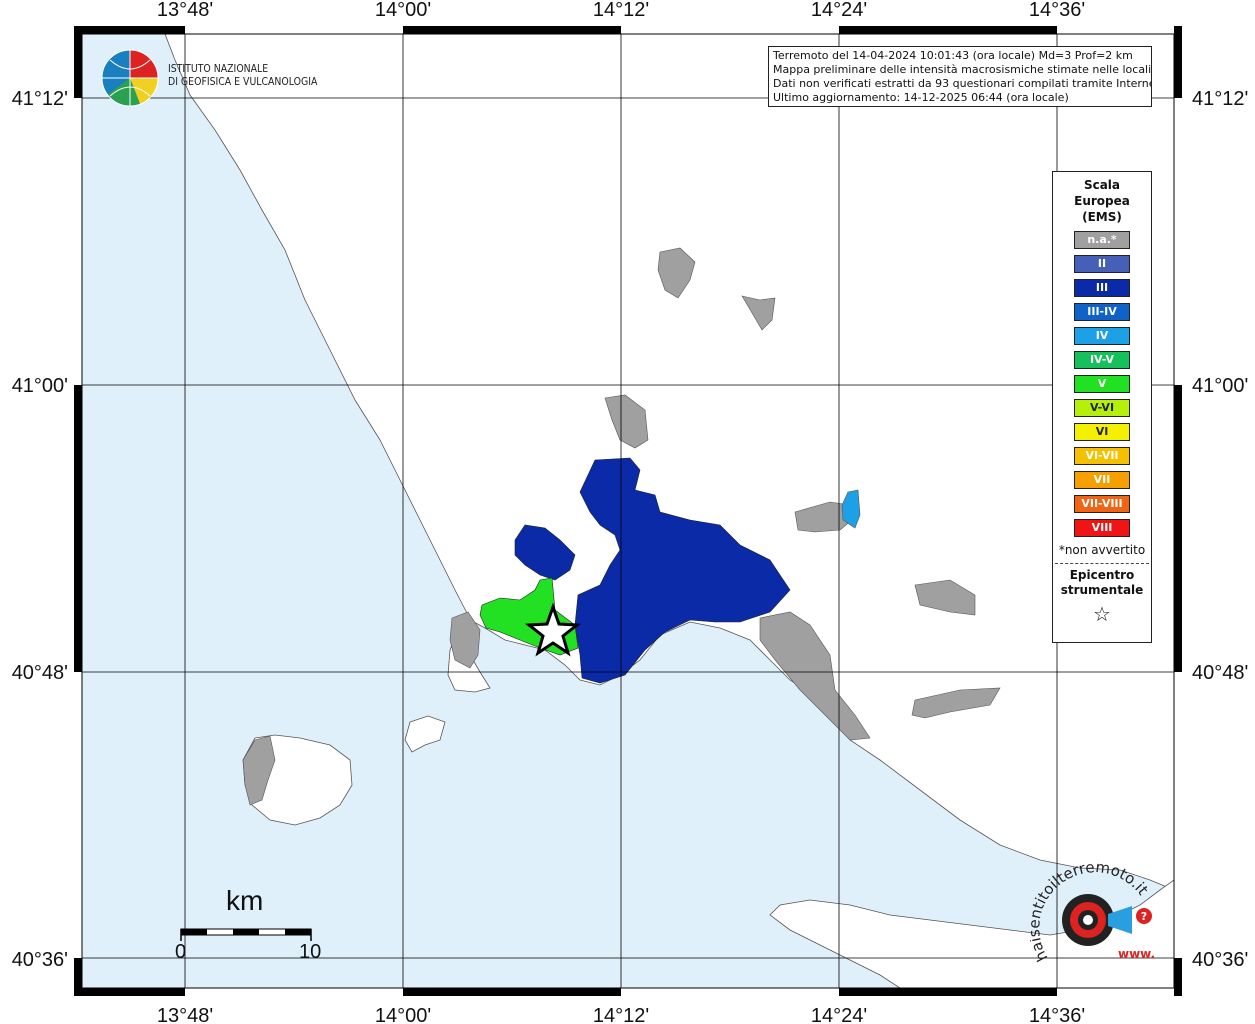 This screenshot has width=1255, height=1024. I want to click on lon-tick-top-4: 14°24', so click(839, 10).